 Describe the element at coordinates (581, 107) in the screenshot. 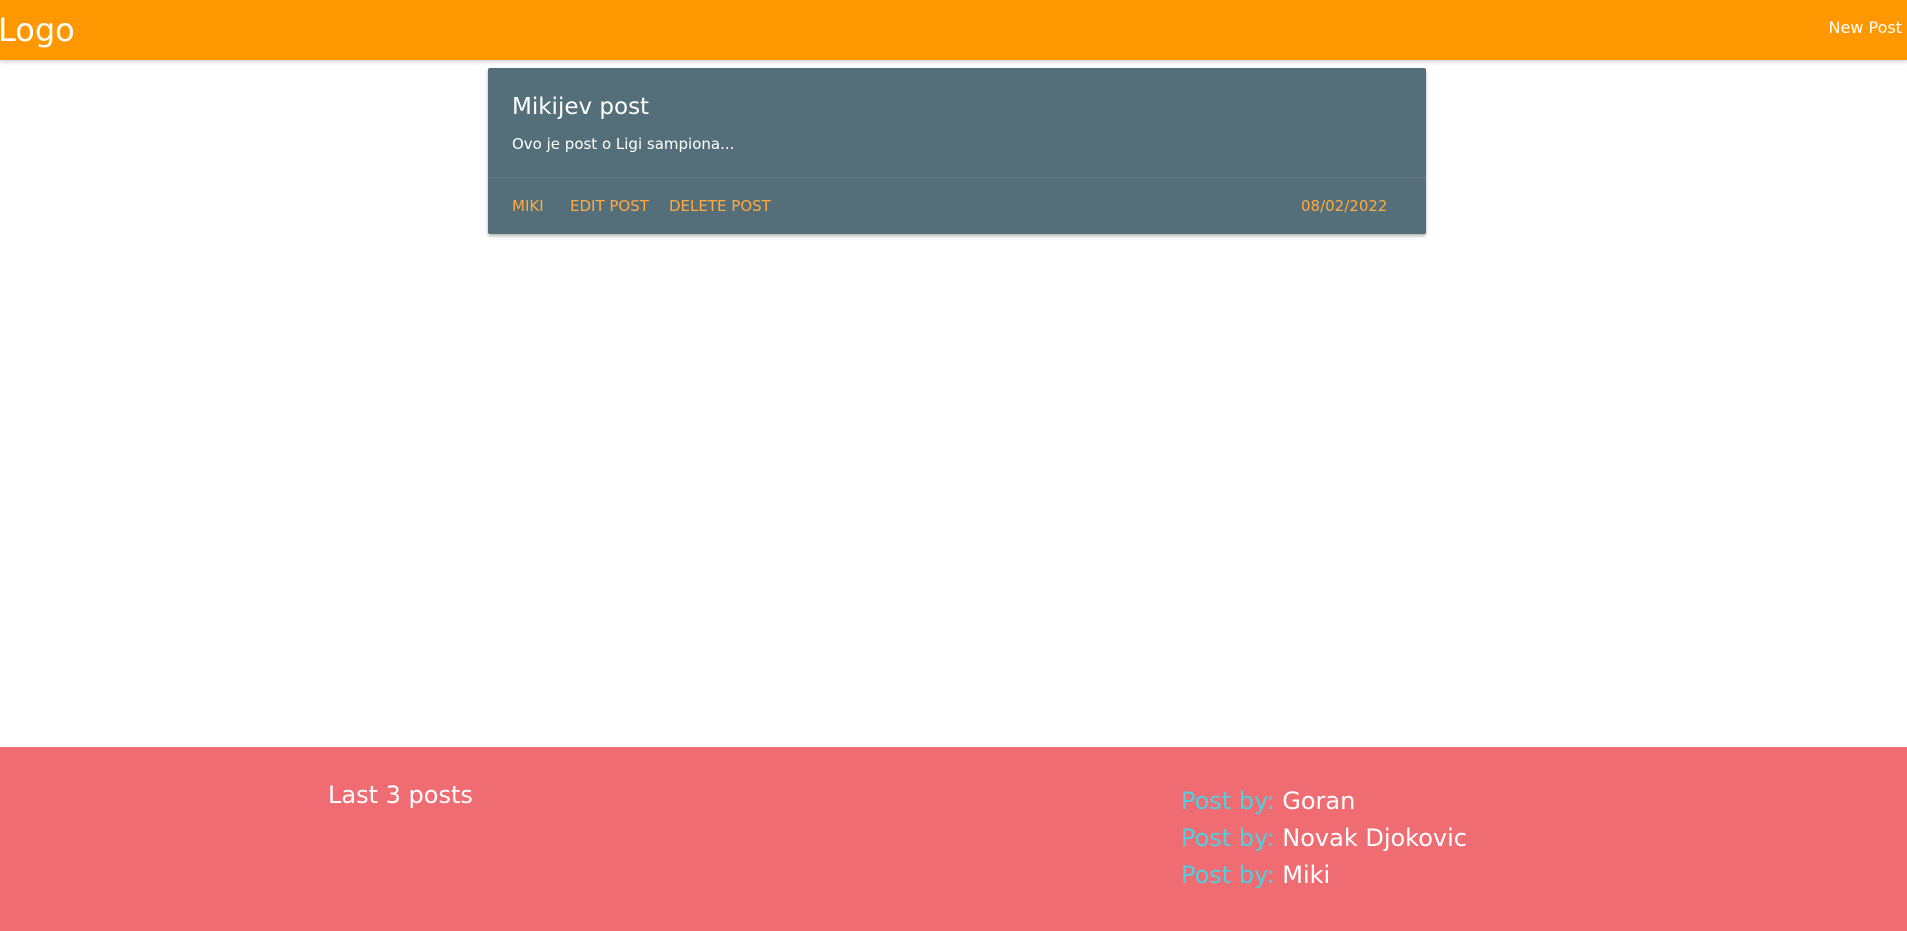

I see `post-title: Mikijev post` at that location.